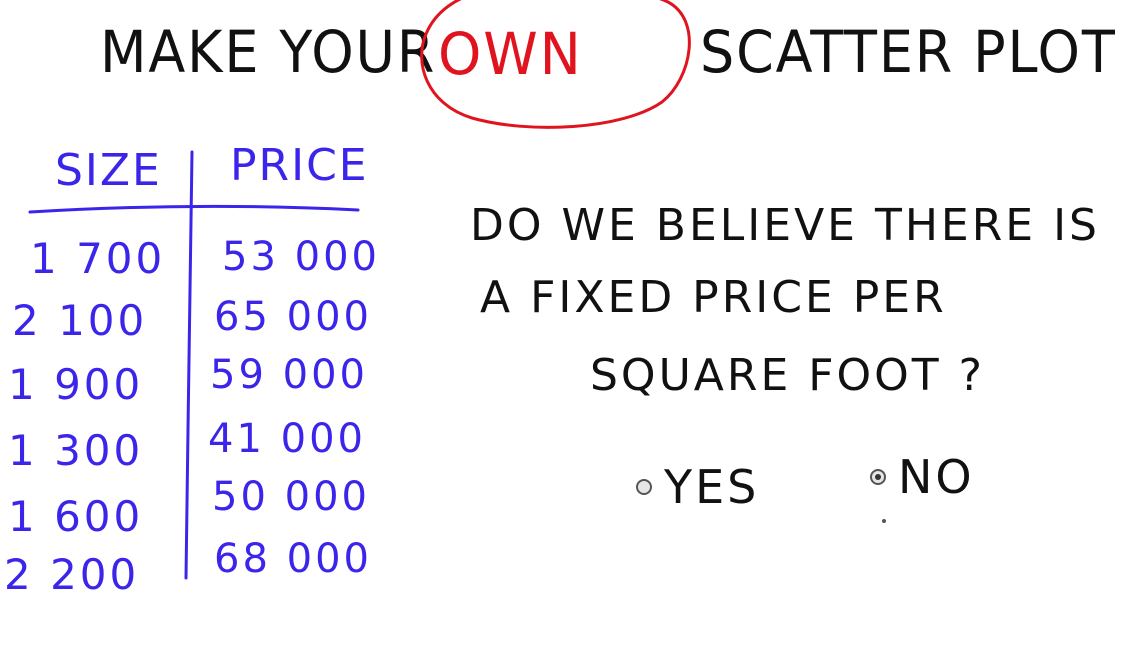 The height and width of the screenshot is (645, 1127). Describe the element at coordinates (108, 170) in the screenshot. I see `table-header-size: SIZE` at that location.